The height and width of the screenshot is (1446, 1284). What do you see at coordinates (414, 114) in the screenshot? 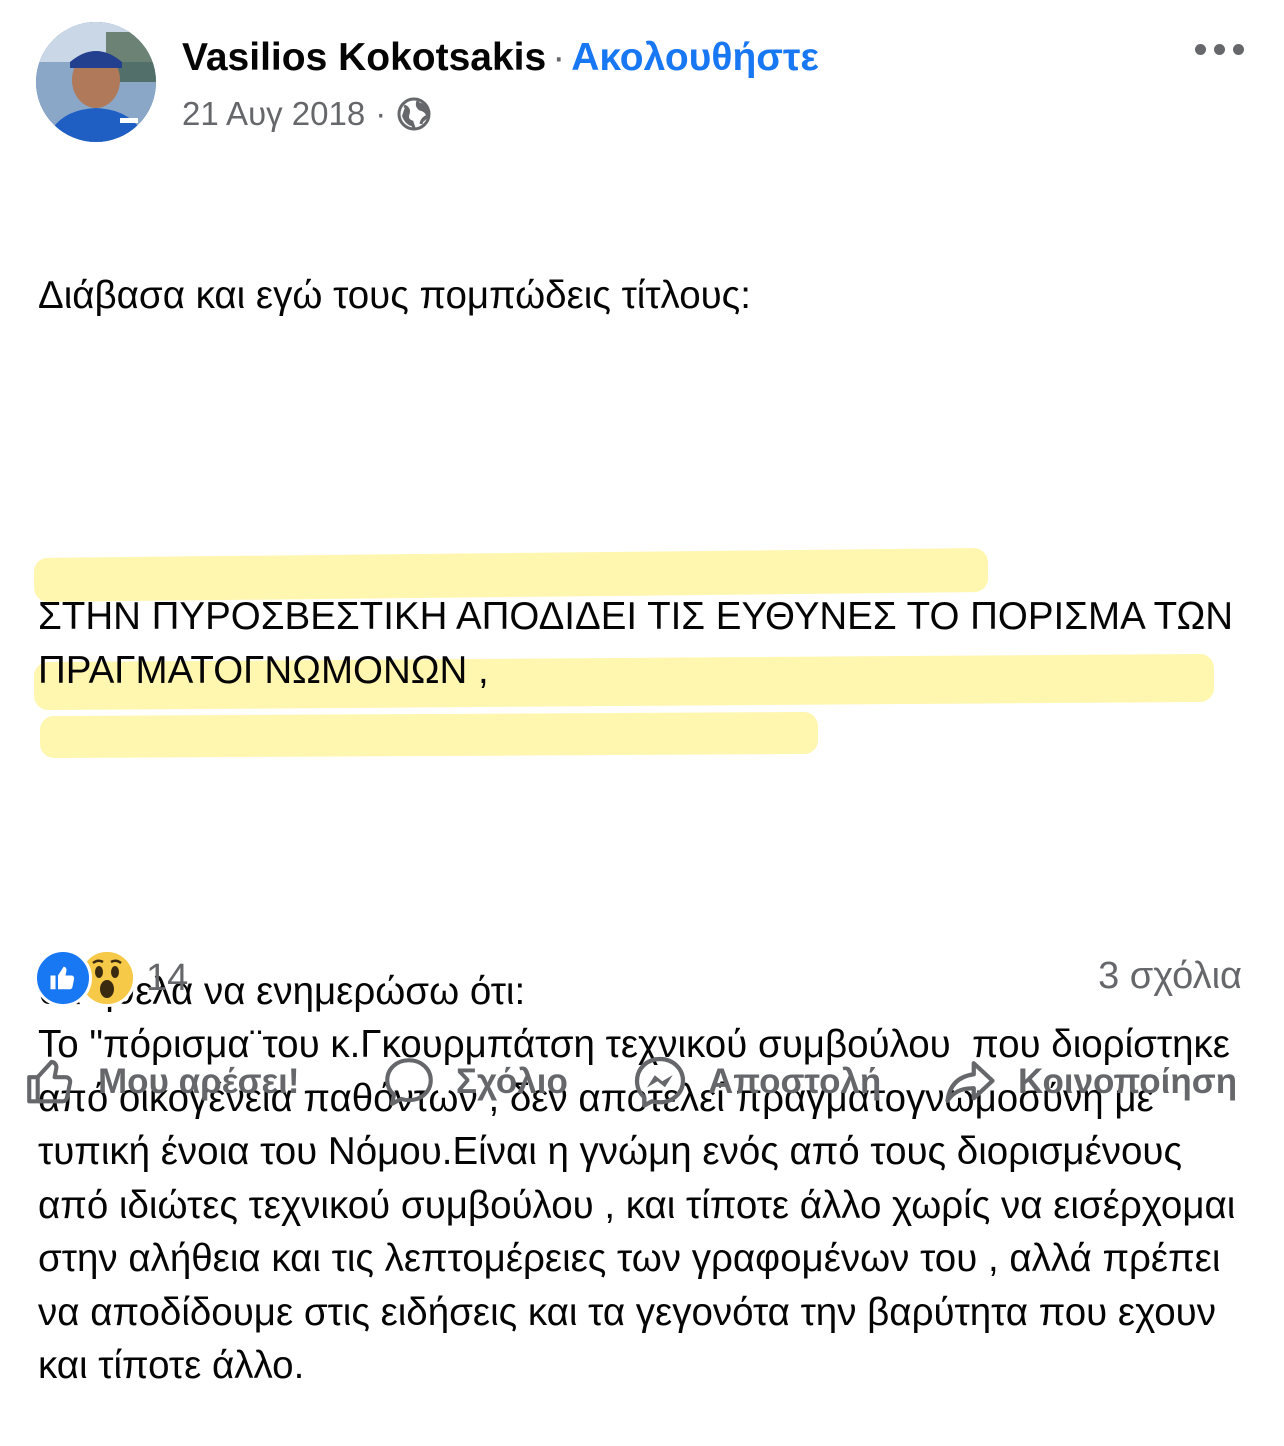
I see `globe-icon` at bounding box center [414, 114].